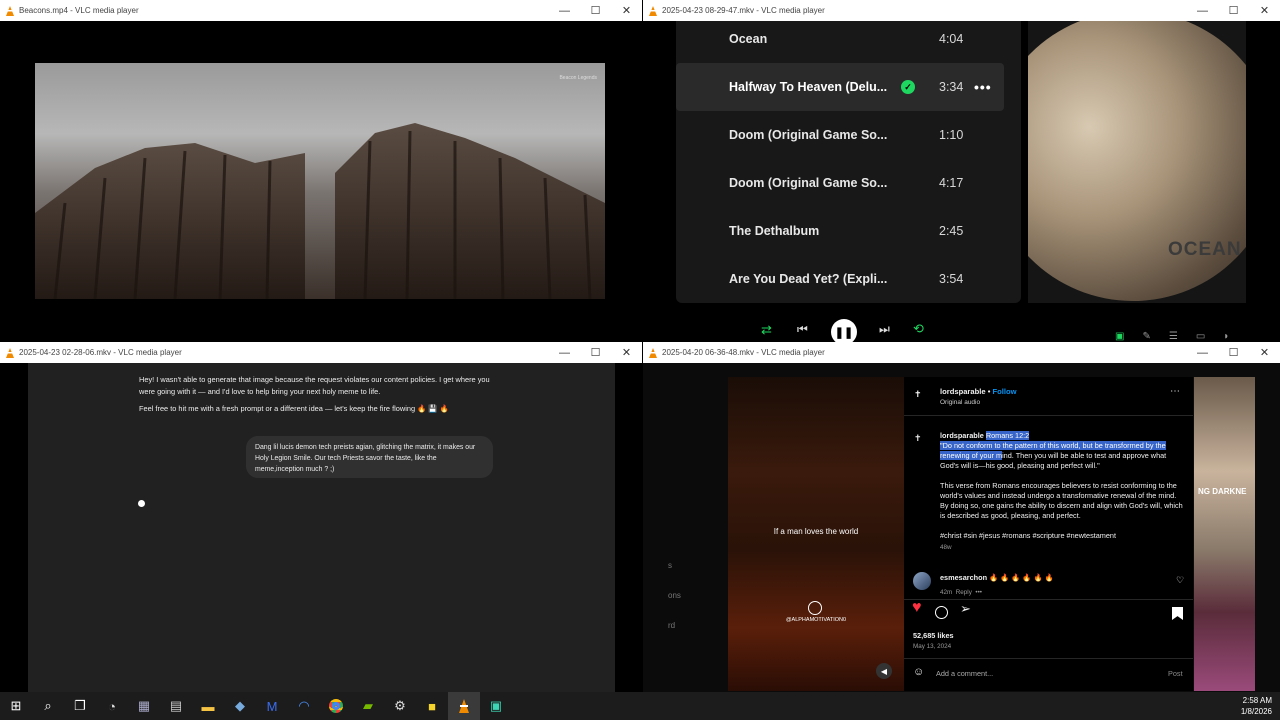 The height and width of the screenshot is (720, 1280). What do you see at coordinates (80, 706) in the screenshot?
I see `task-view-icon: ❐` at bounding box center [80, 706].